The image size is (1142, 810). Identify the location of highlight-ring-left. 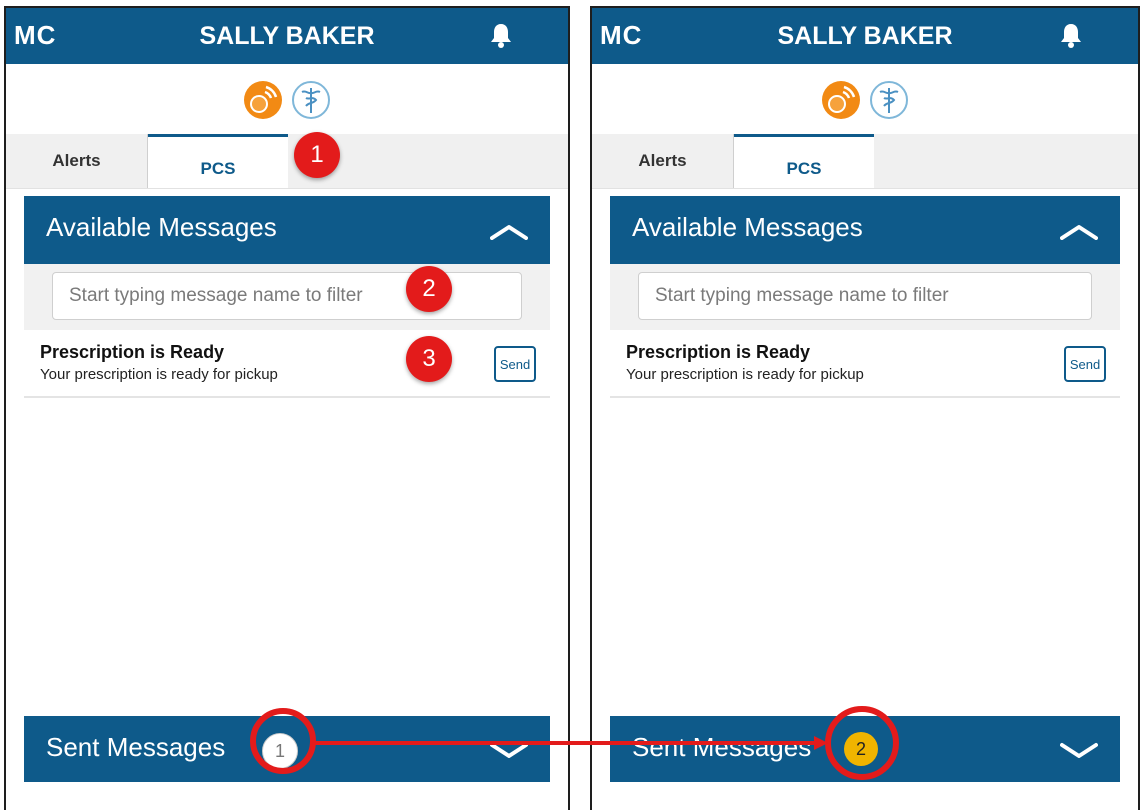
(283, 741).